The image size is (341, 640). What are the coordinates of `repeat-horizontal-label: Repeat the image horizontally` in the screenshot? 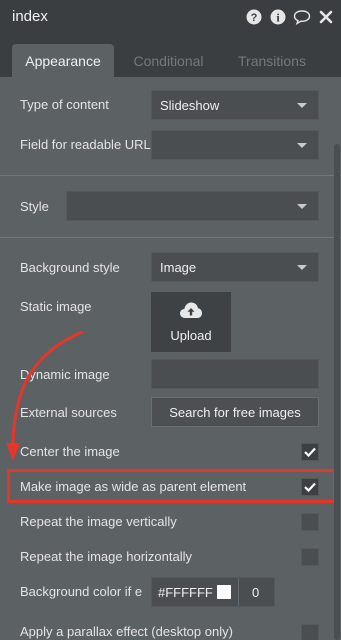 It's located at (106, 556).